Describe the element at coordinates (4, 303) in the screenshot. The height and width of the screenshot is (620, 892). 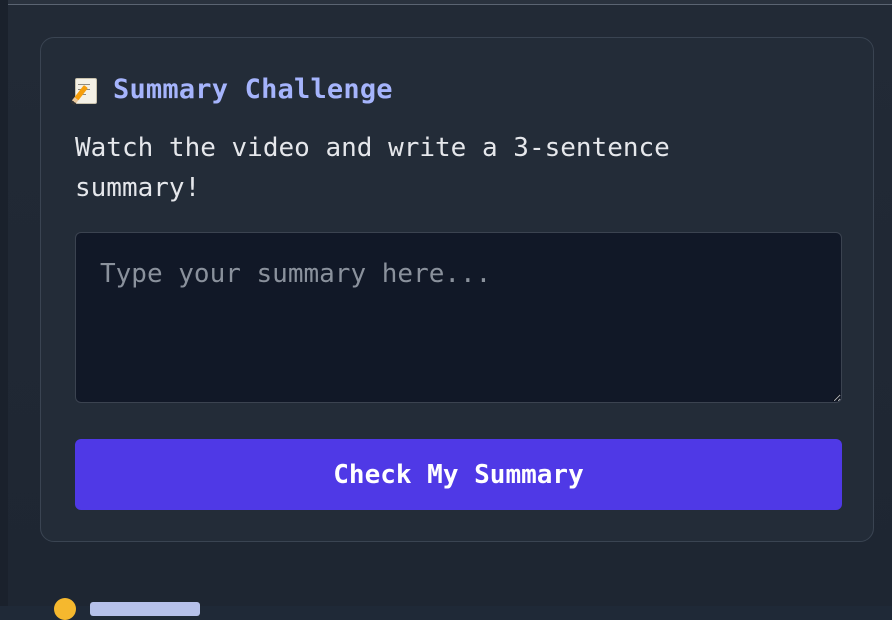
I see `left-edge` at that location.